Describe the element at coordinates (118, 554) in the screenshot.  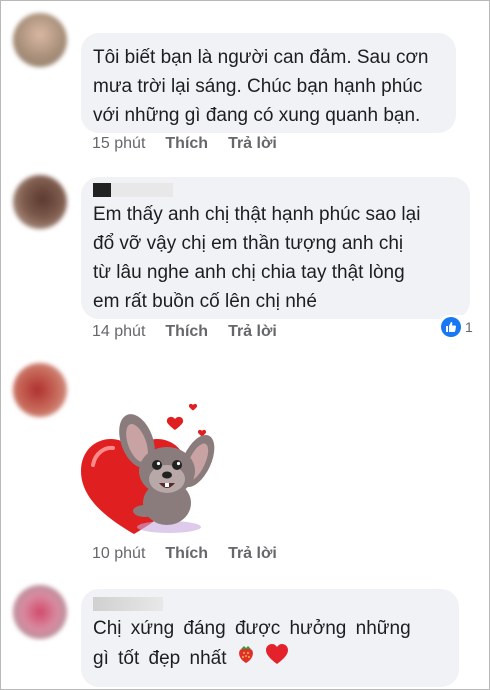
I see `comment-time: 10 phút` at that location.